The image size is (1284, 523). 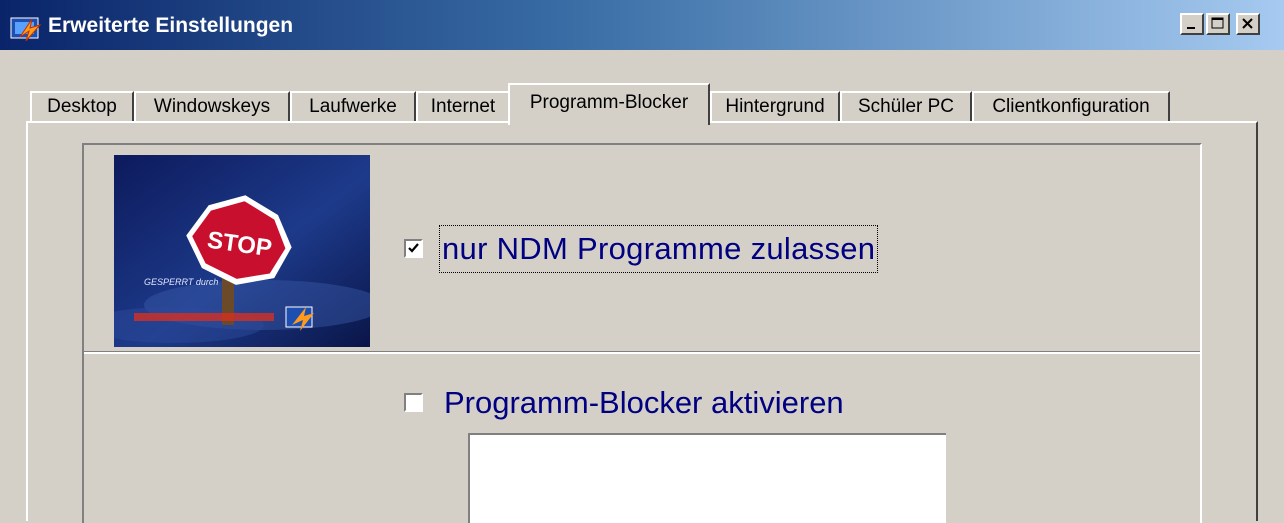 I want to click on programm-blocker-checkbox, so click(x=413, y=402).